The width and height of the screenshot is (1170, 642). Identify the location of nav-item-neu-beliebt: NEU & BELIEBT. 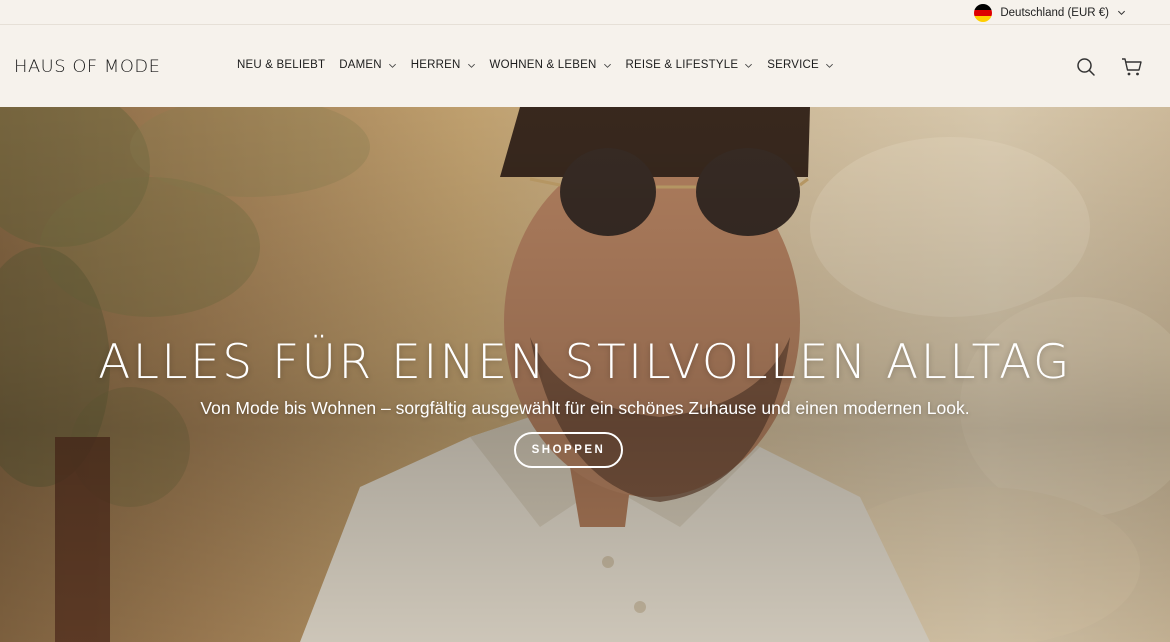
(281, 65).